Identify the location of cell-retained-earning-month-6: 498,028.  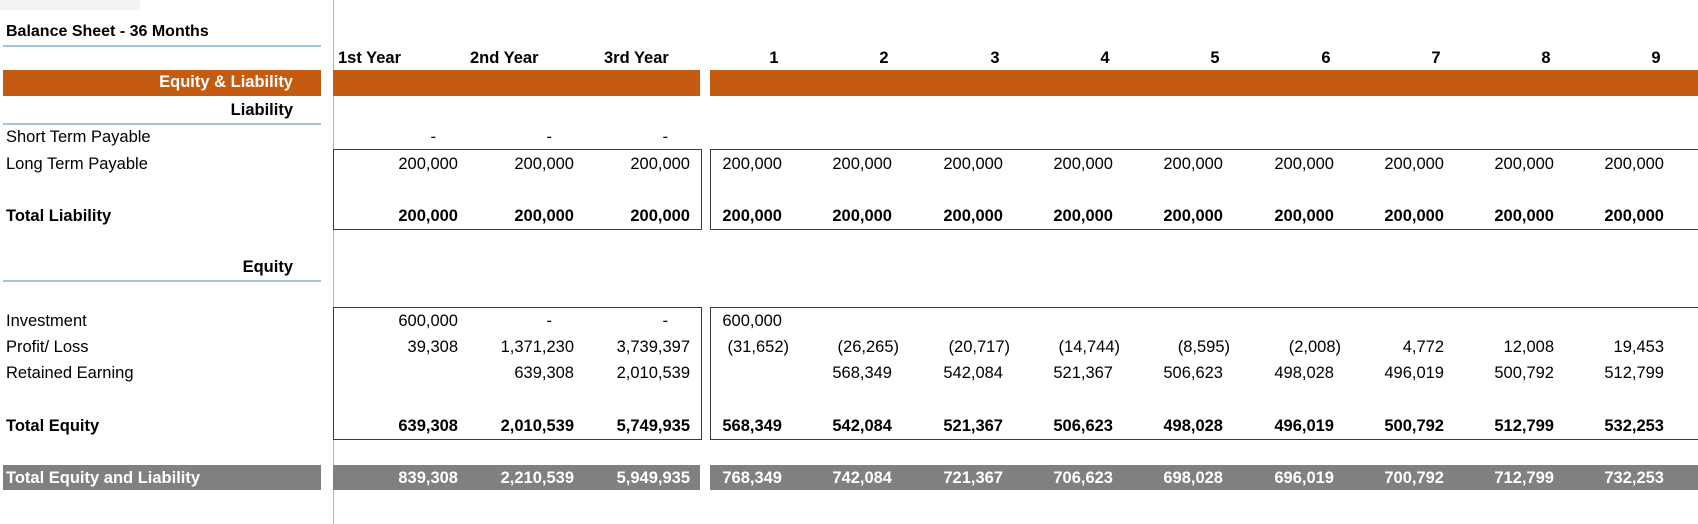
(1279, 373).